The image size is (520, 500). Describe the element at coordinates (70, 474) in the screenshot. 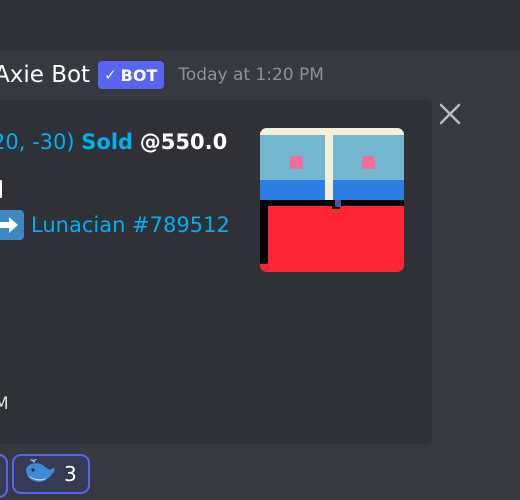

I see `reaction-count: 3` at that location.